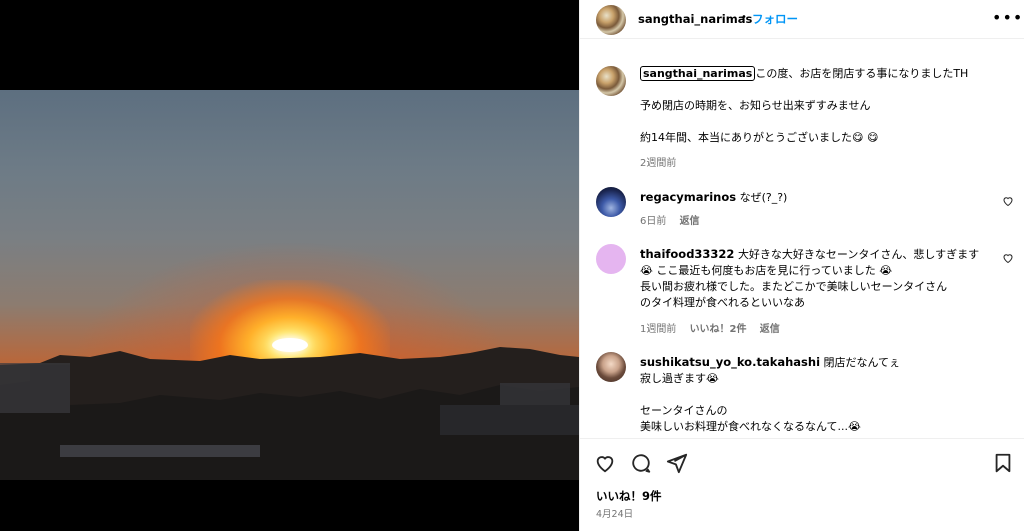  What do you see at coordinates (611, 81) in the screenshot?
I see `caption-avatar` at bounding box center [611, 81].